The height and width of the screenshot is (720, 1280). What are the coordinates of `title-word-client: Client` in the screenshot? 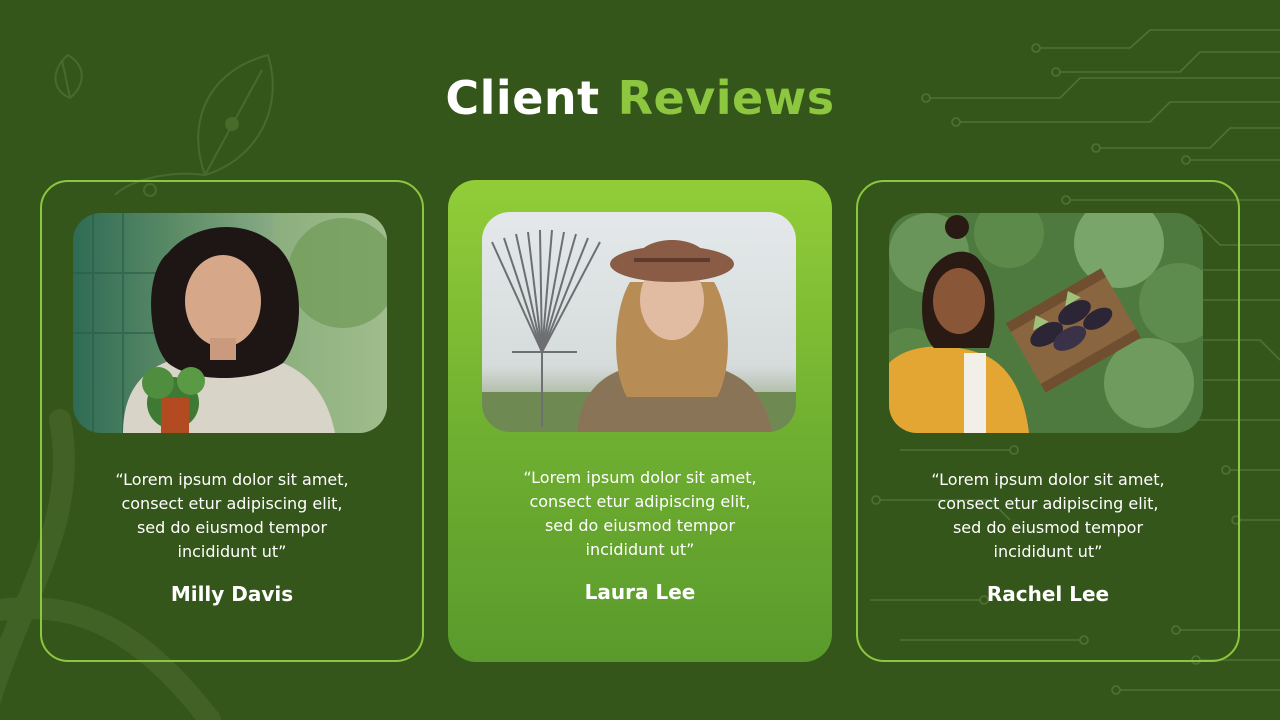 It's located at (522, 98).